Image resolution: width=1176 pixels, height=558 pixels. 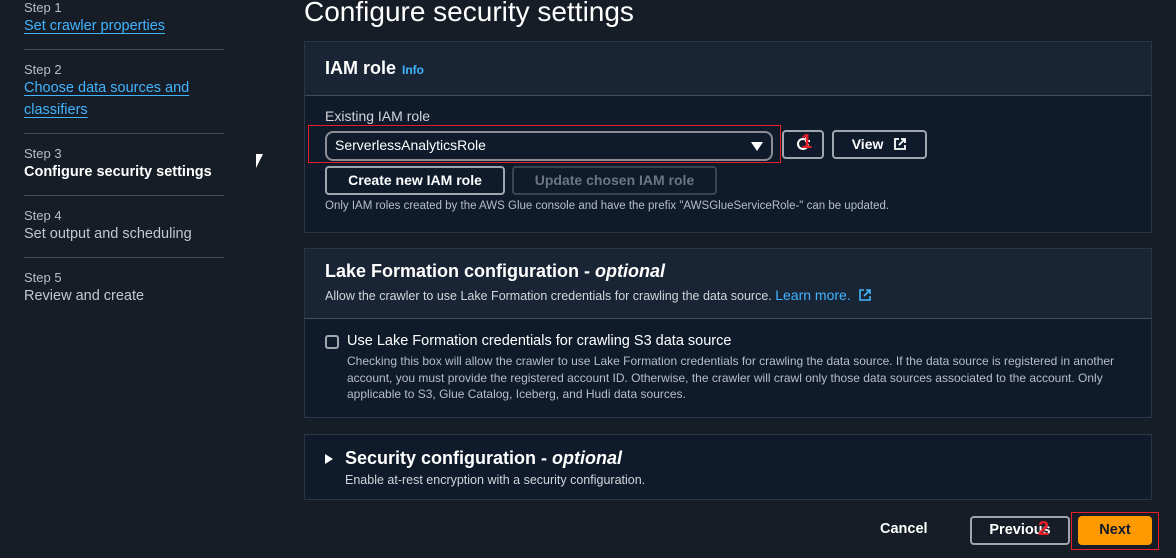 What do you see at coordinates (378, 116) in the screenshot?
I see `existing-iam-role-label: Existing IAM role` at bounding box center [378, 116].